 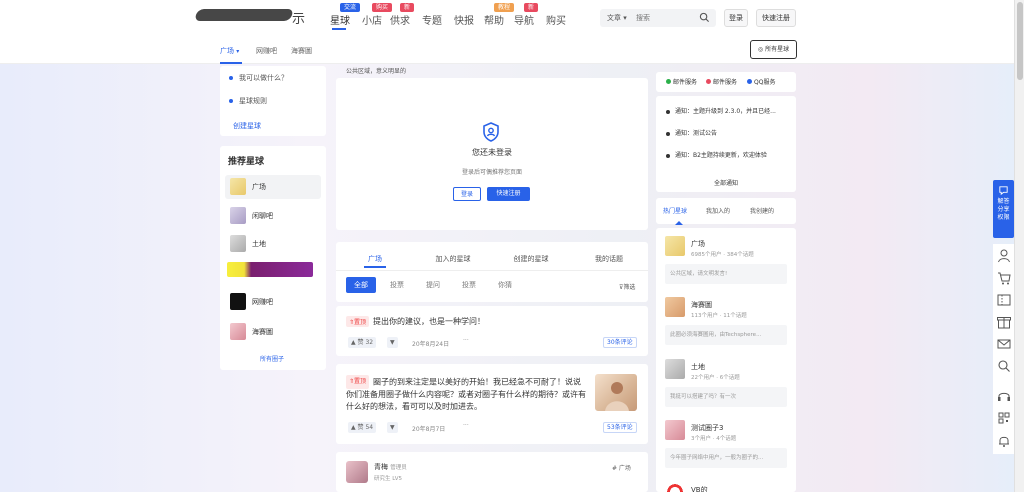 What do you see at coordinates (255, 16) in the screenshot?
I see `site-logo: 示` at bounding box center [255, 16].